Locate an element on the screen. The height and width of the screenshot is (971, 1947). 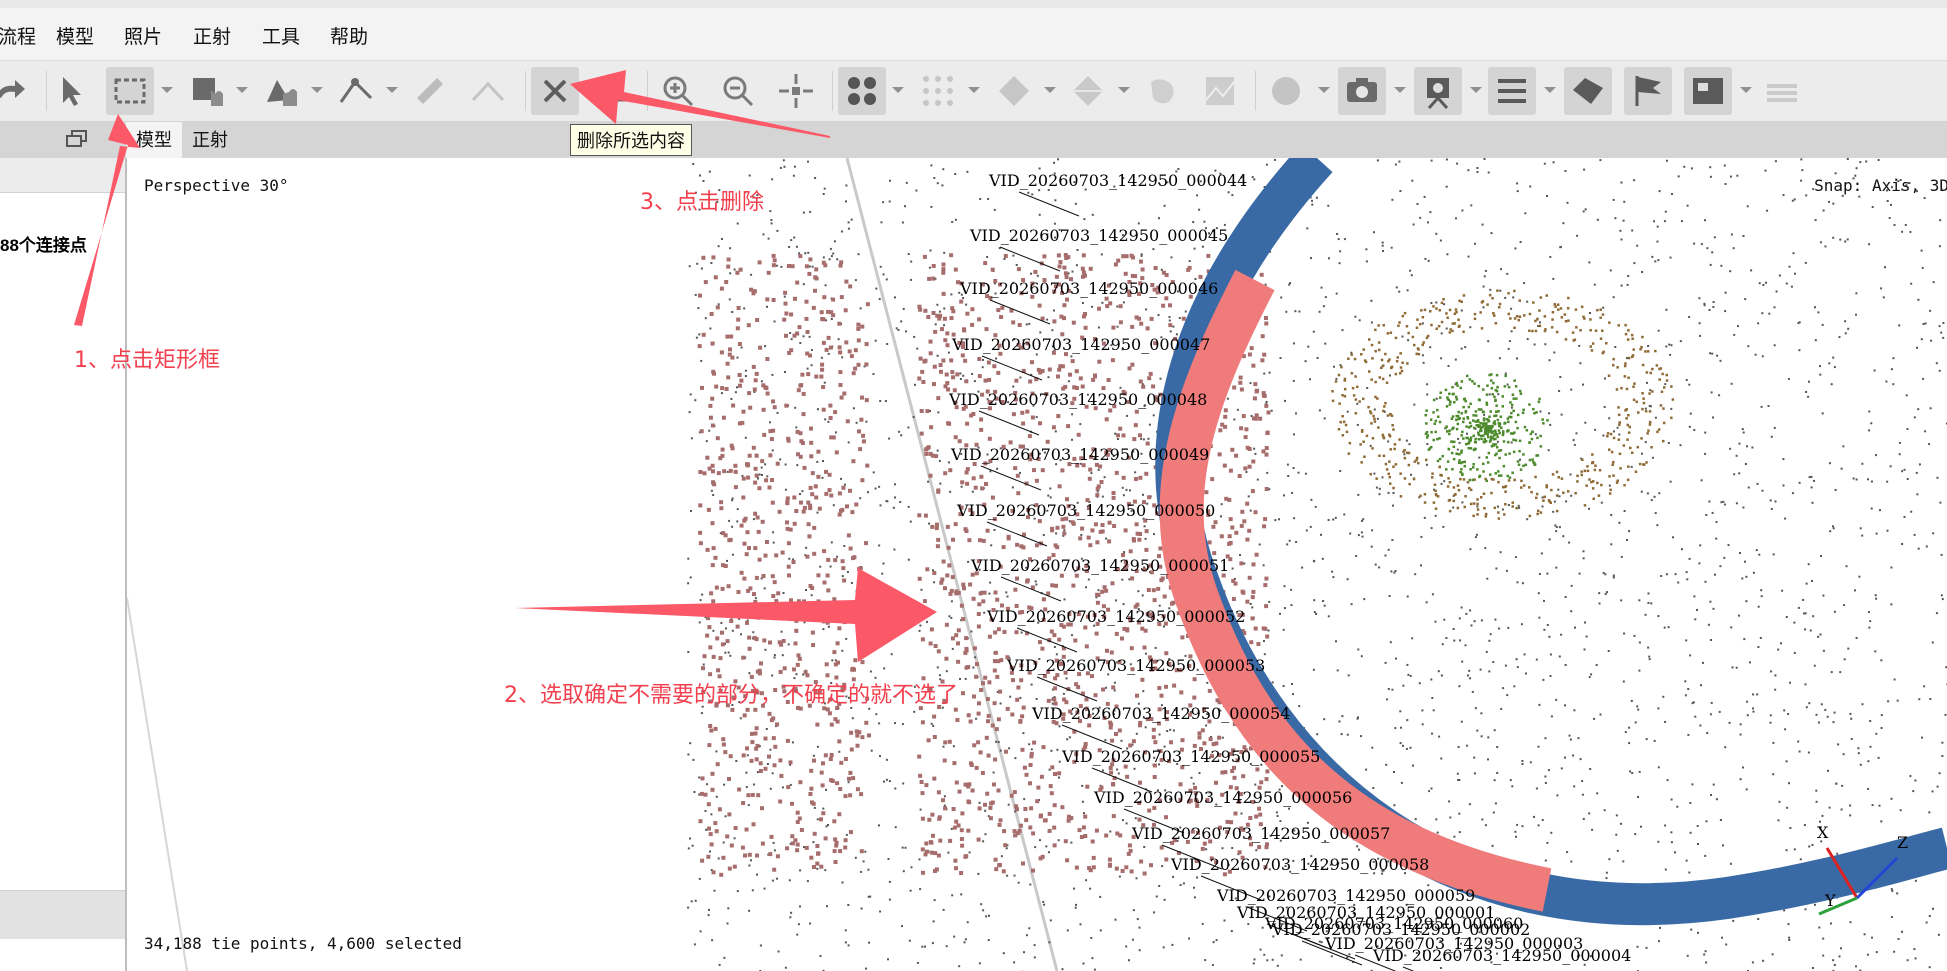
stack-icon is located at coordinates (1782, 93).